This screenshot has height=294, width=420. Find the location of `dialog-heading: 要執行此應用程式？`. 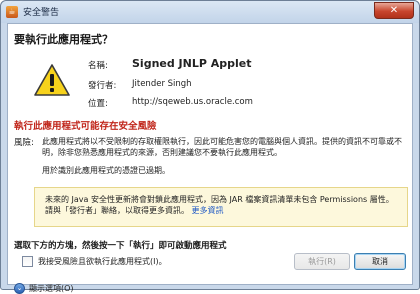

dialog-heading: 要執行此應用程式？ is located at coordinates (63, 39).